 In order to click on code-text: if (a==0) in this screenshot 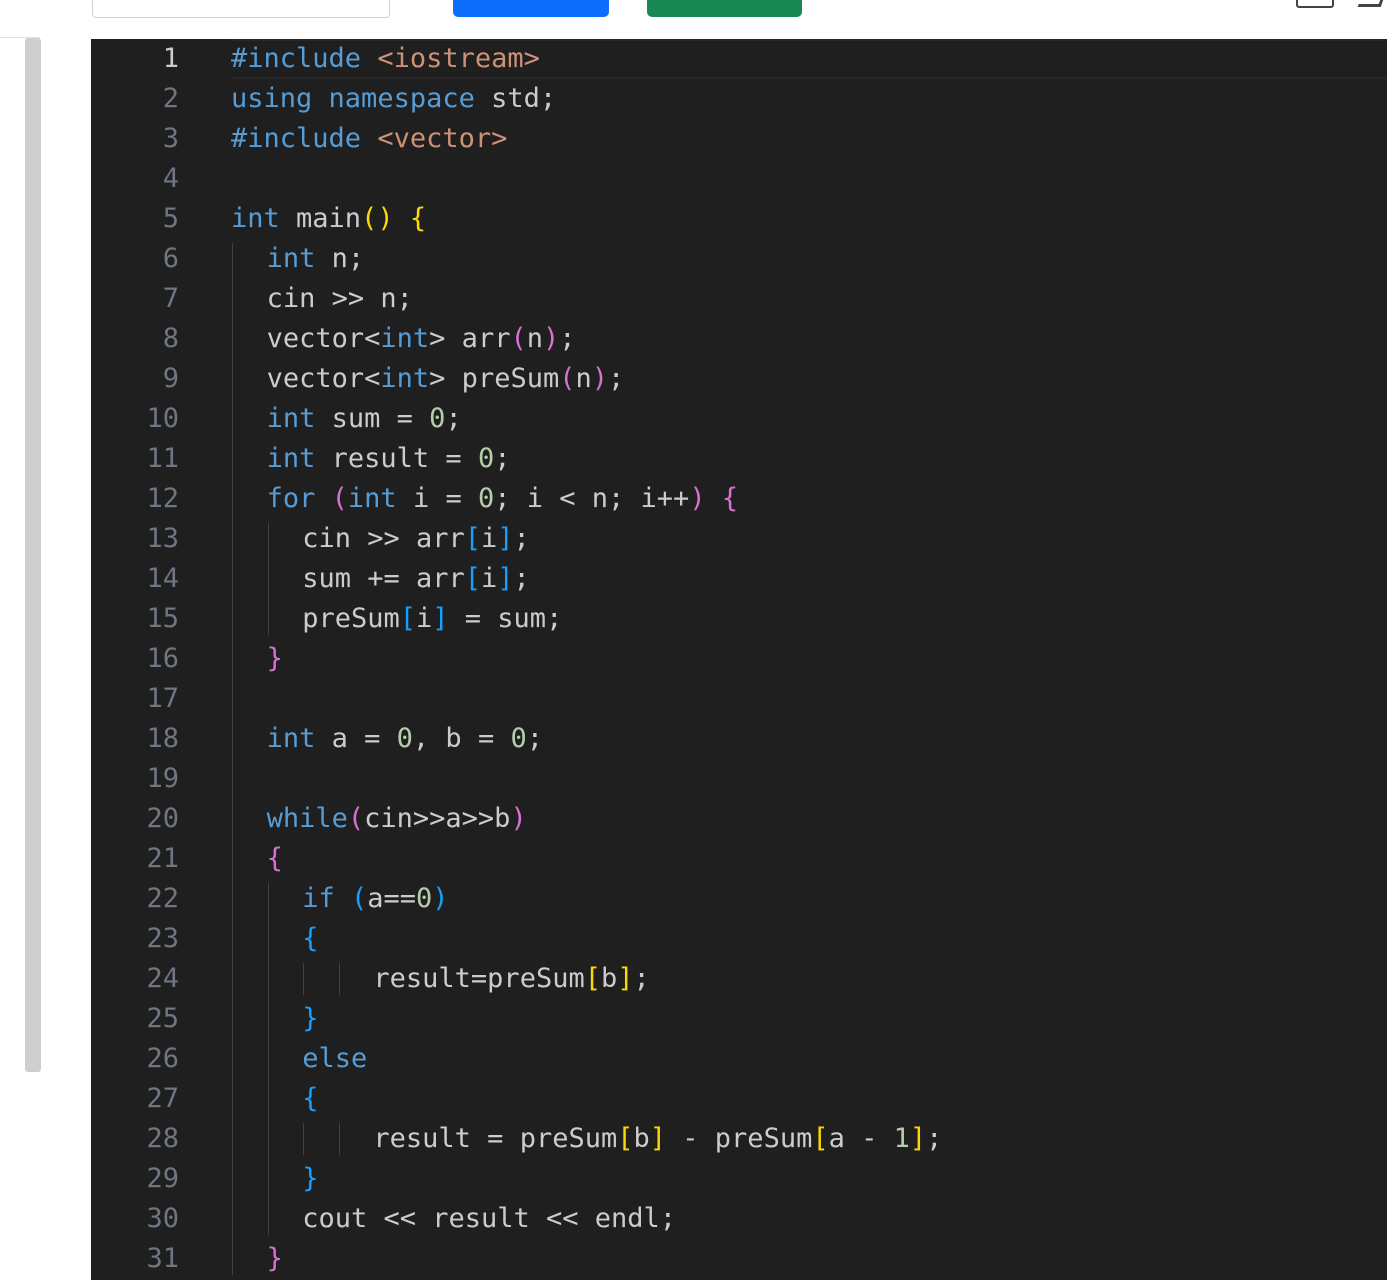, I will do `click(375, 899)`.